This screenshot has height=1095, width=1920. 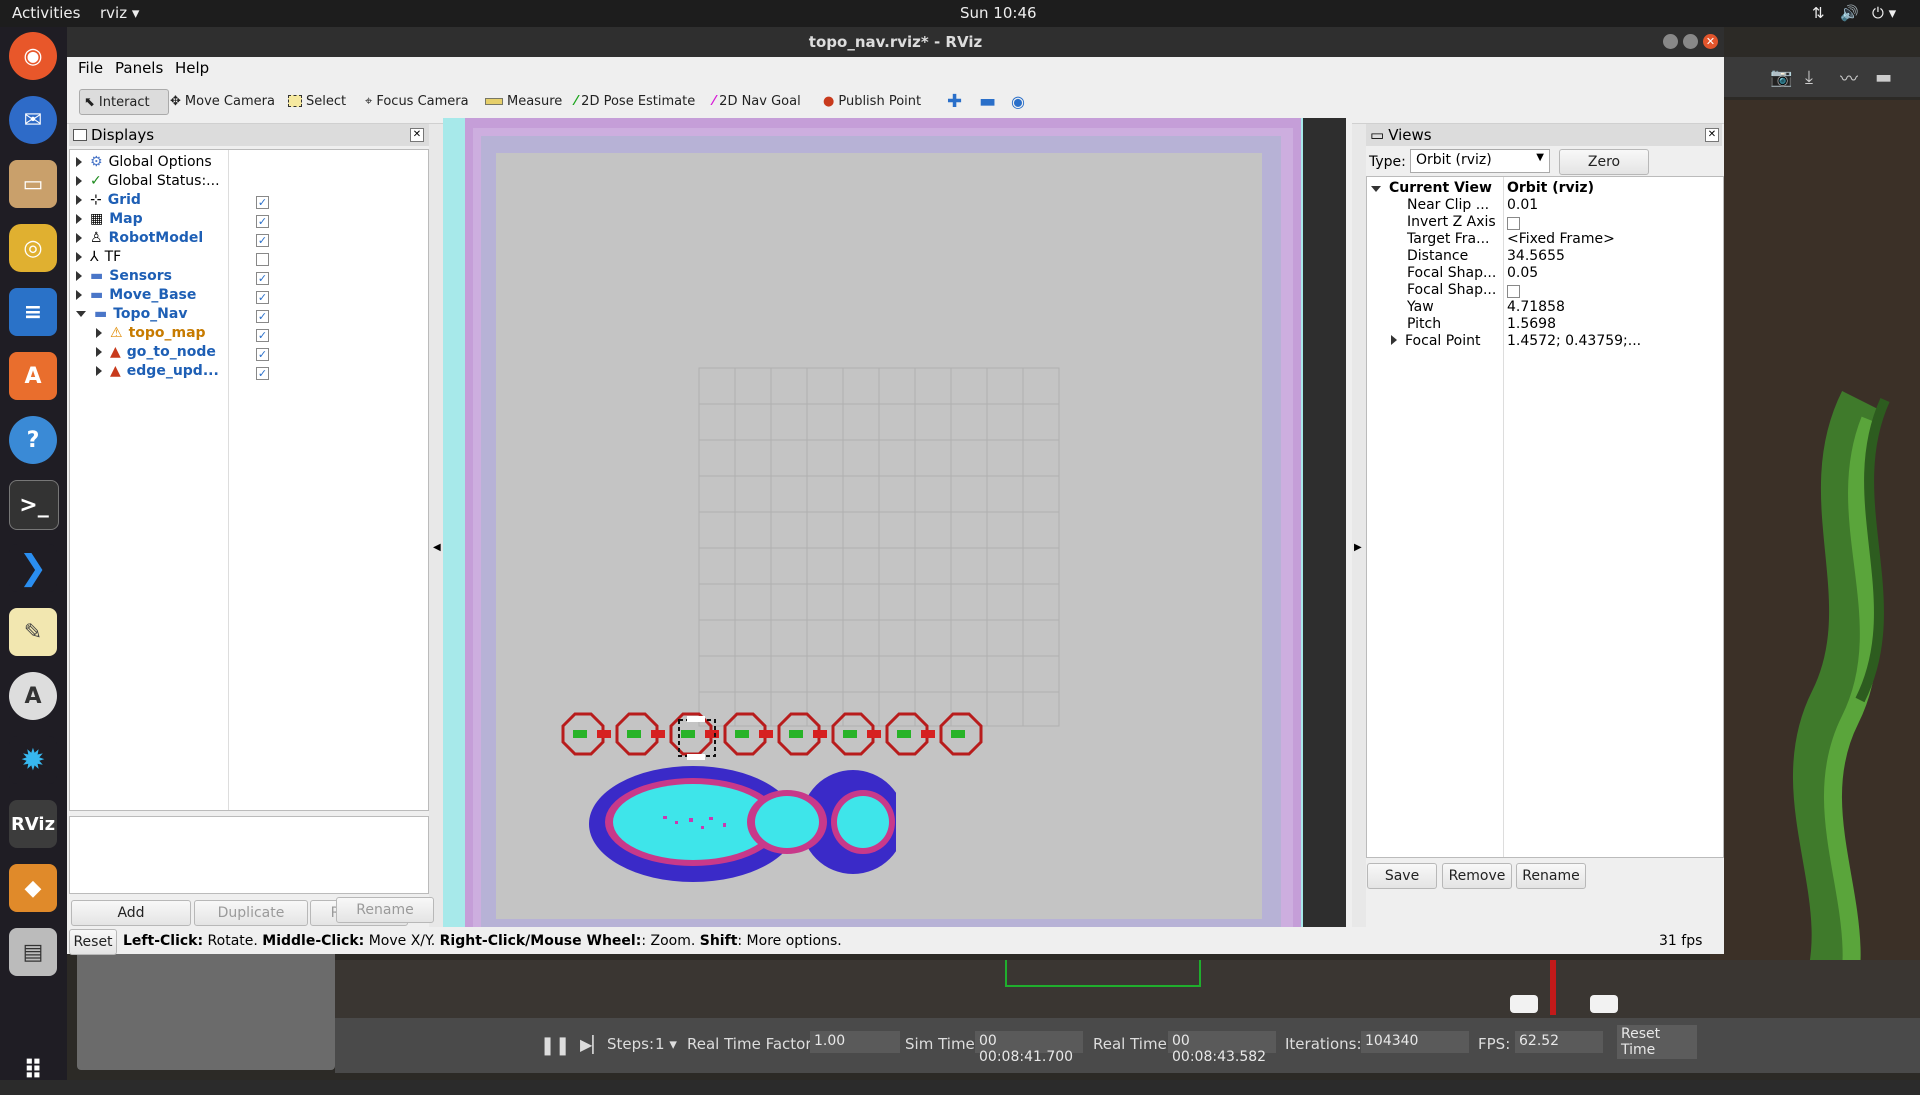 I want to click on tree-item-grid: ⊹ Grid, so click(x=108, y=199).